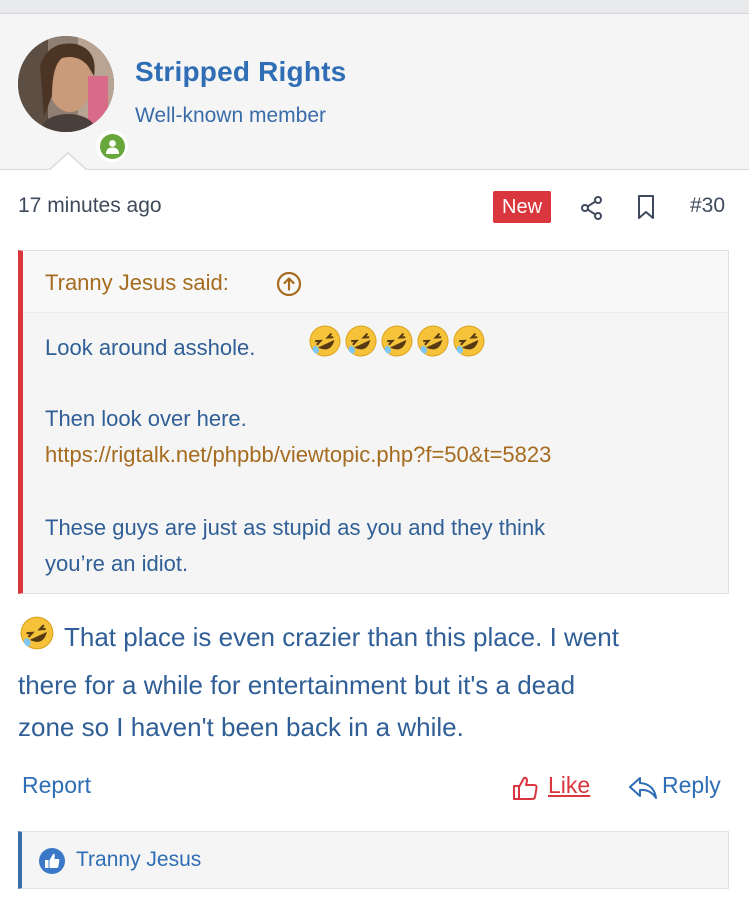  What do you see at coordinates (643, 790) in the screenshot?
I see `reply-icon` at bounding box center [643, 790].